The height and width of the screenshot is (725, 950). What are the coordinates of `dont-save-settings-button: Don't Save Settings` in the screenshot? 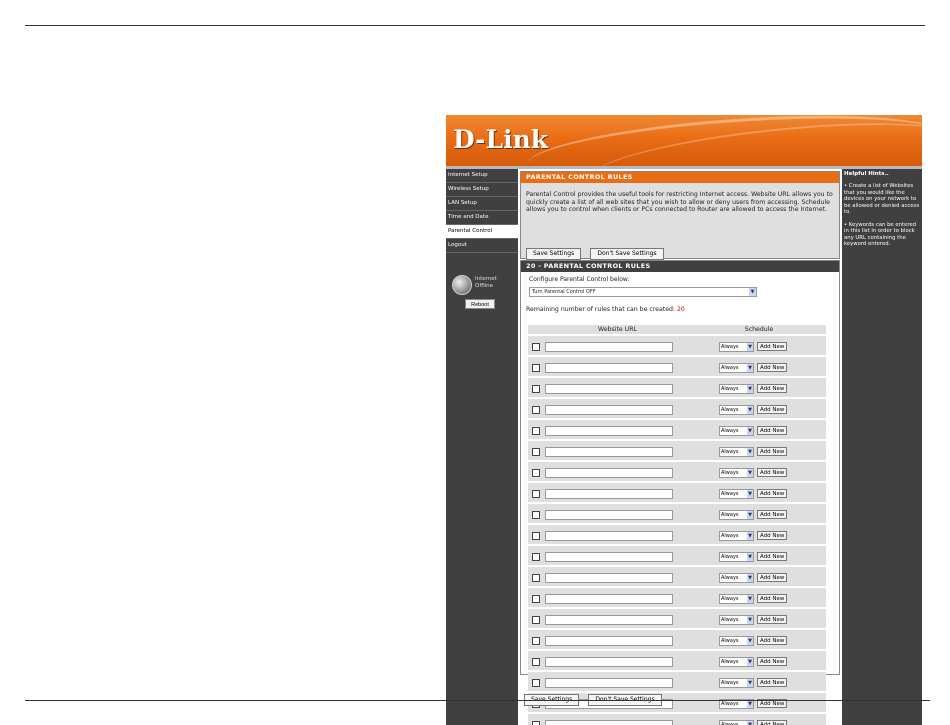 It's located at (627, 254).